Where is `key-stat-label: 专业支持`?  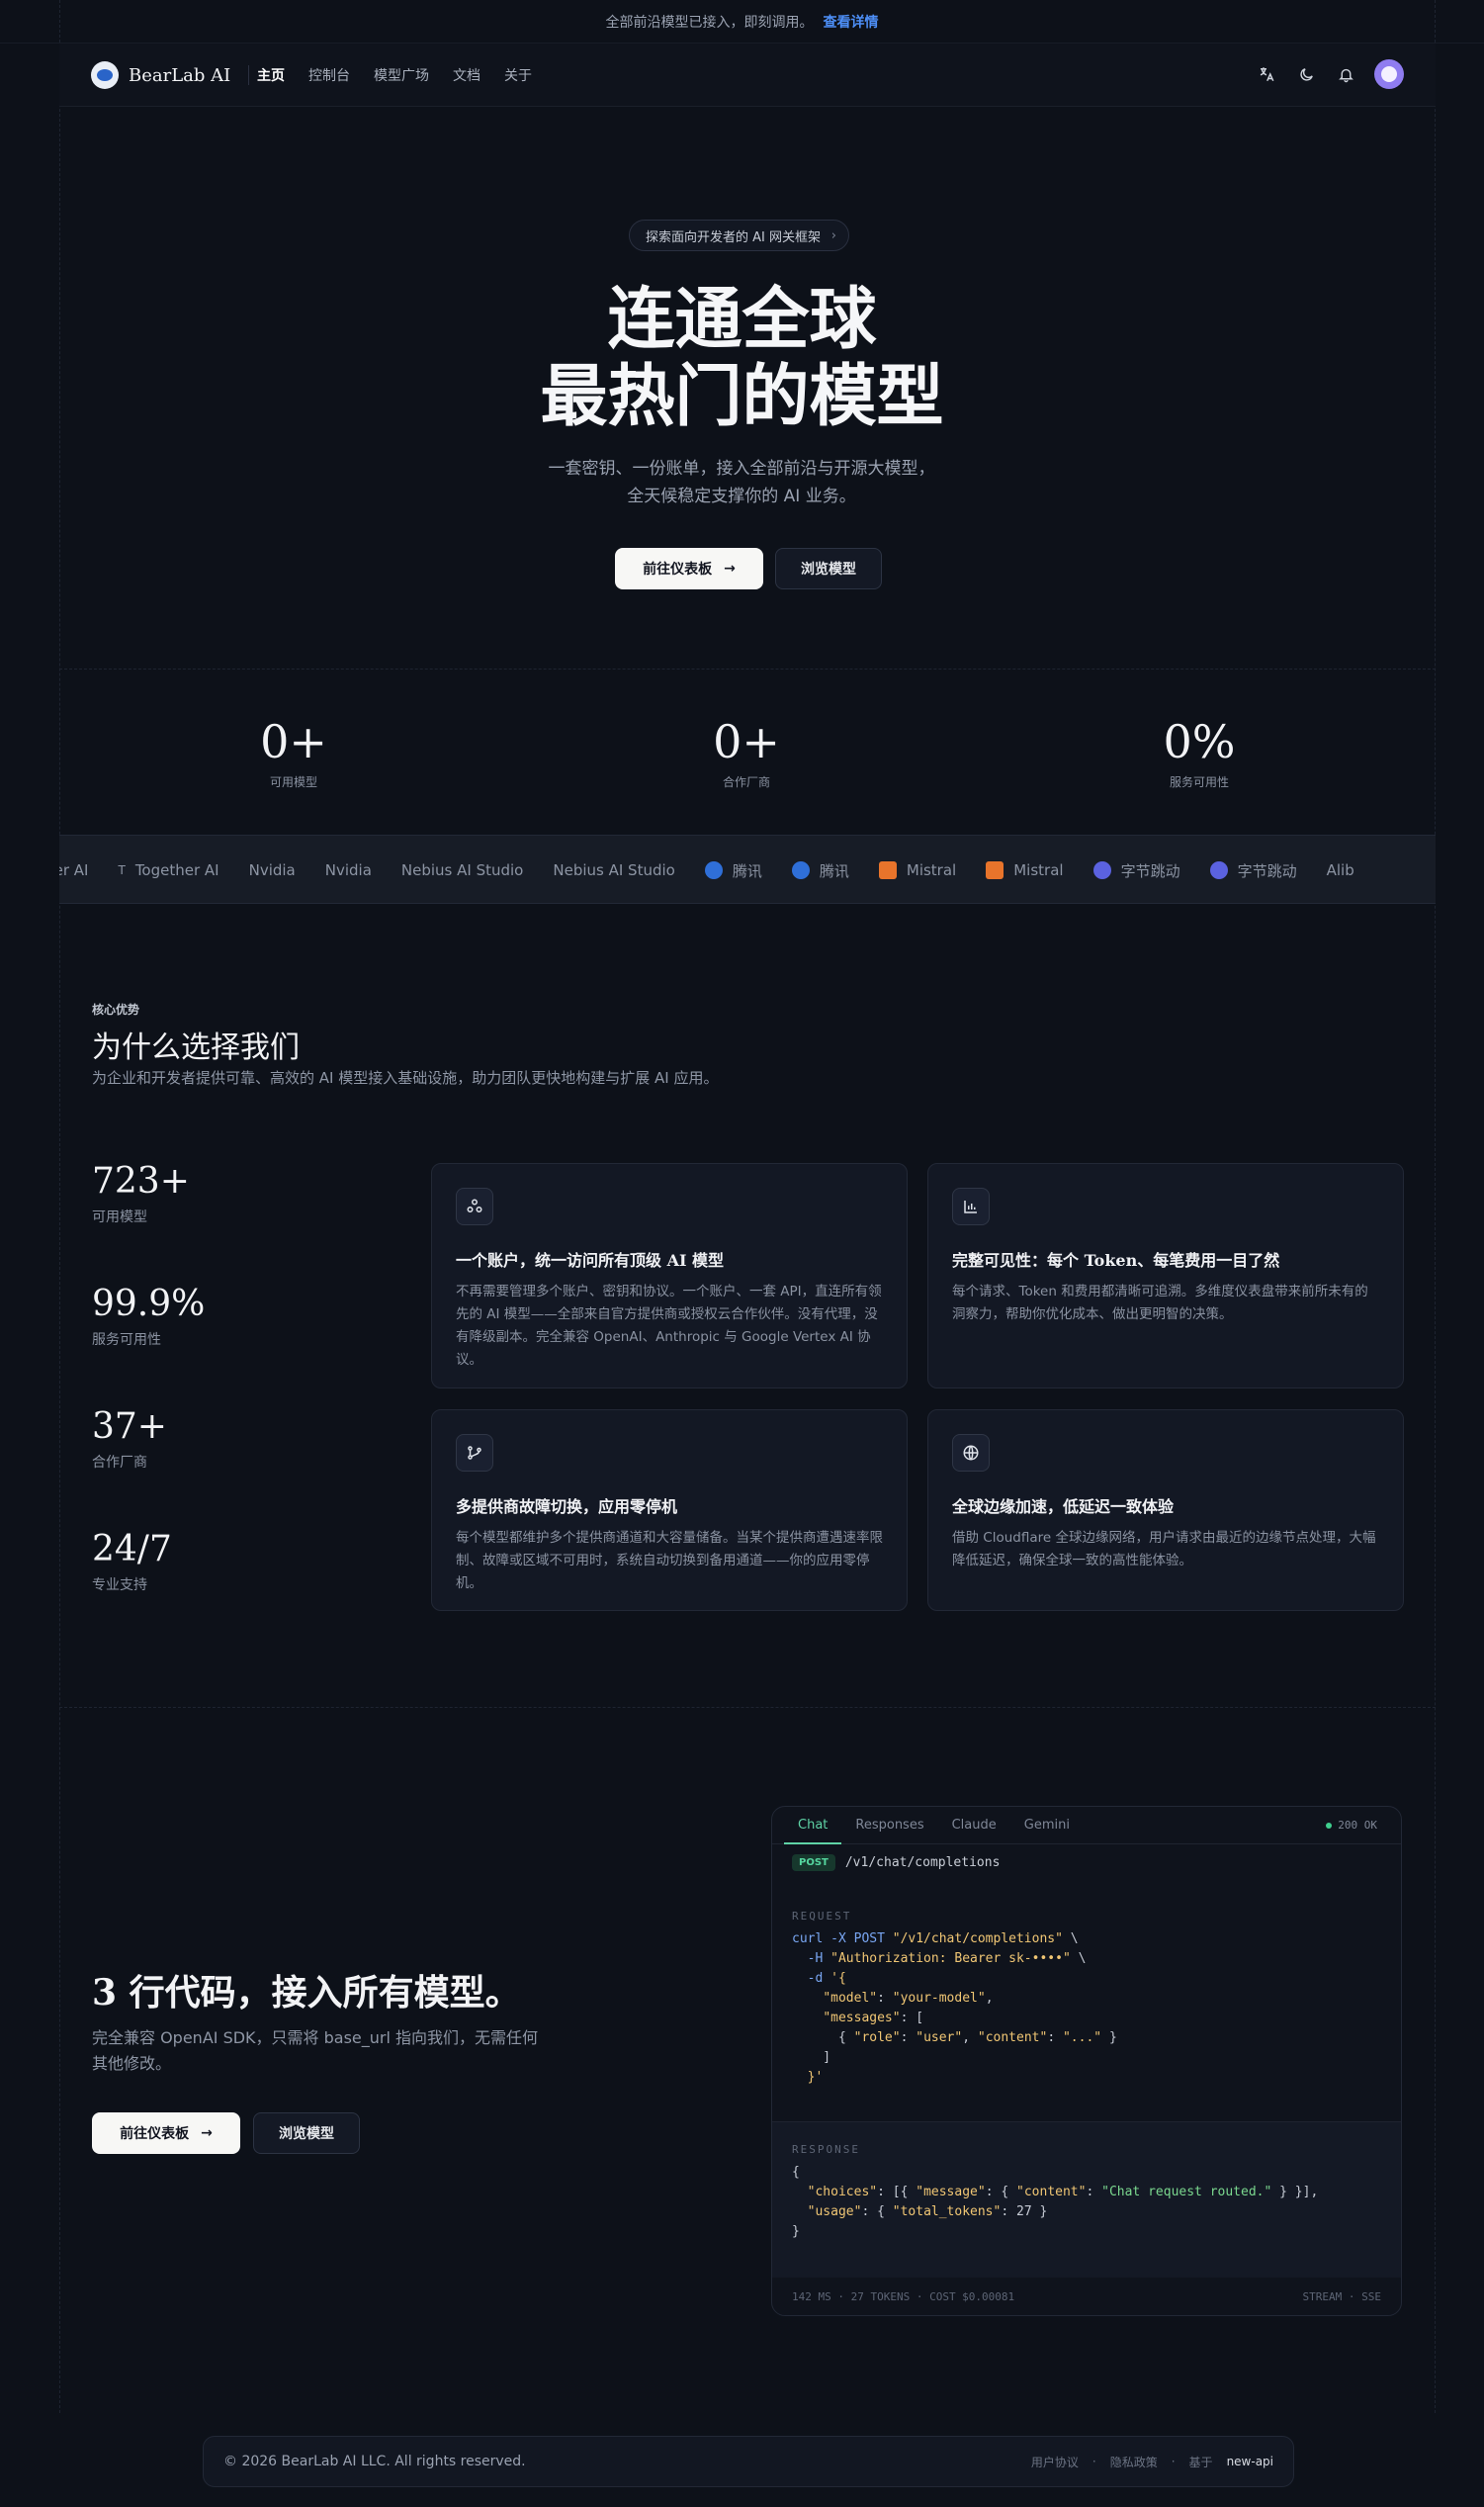
key-stat-label: 专业支持 is located at coordinates (119, 1585).